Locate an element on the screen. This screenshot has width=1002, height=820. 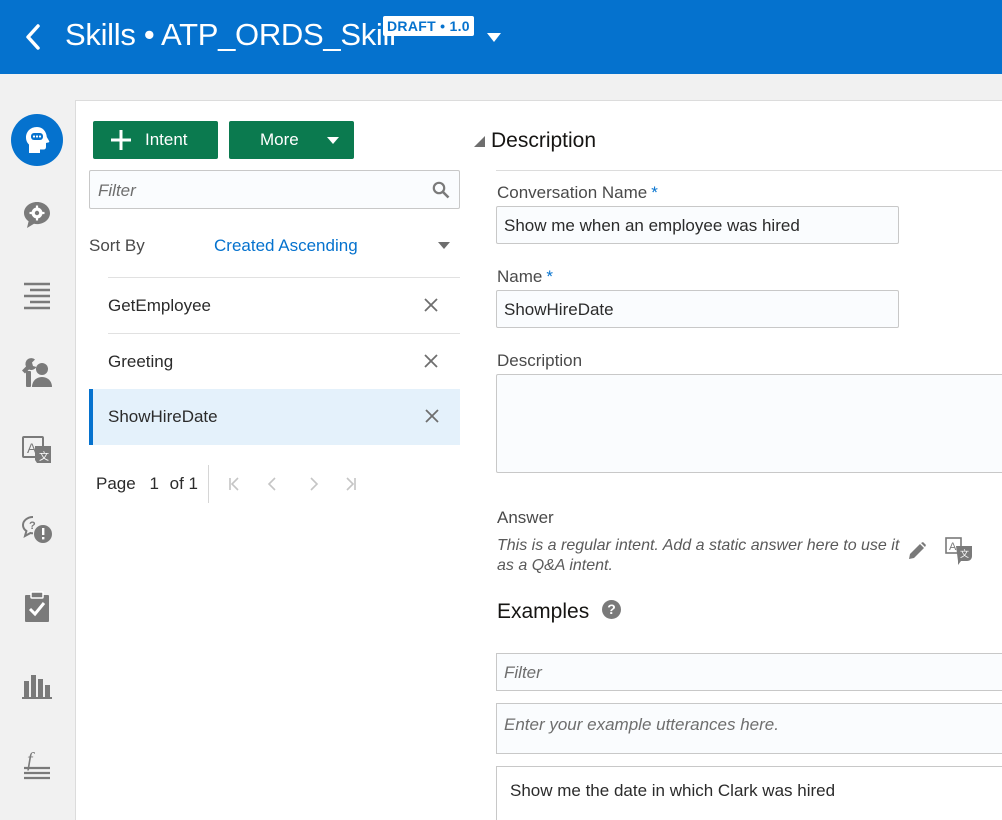
nav-qna: ? is located at coordinates (37, 530).